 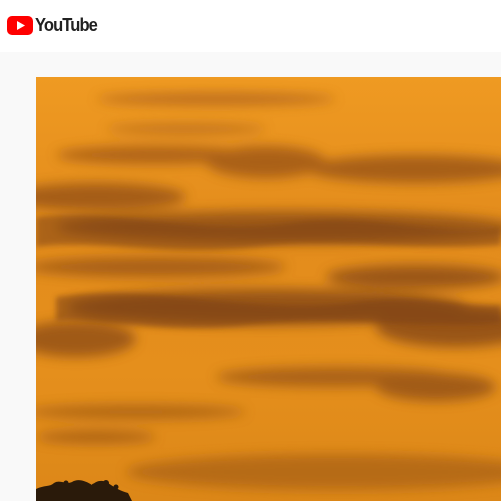 What do you see at coordinates (20, 25) in the screenshot?
I see `youtube-play-icon` at bounding box center [20, 25].